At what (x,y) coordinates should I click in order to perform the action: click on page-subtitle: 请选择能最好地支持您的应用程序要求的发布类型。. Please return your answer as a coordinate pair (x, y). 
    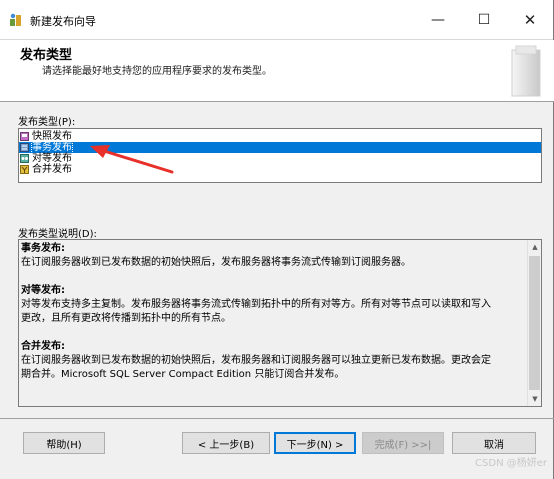
    Looking at the image, I should click on (157, 71).